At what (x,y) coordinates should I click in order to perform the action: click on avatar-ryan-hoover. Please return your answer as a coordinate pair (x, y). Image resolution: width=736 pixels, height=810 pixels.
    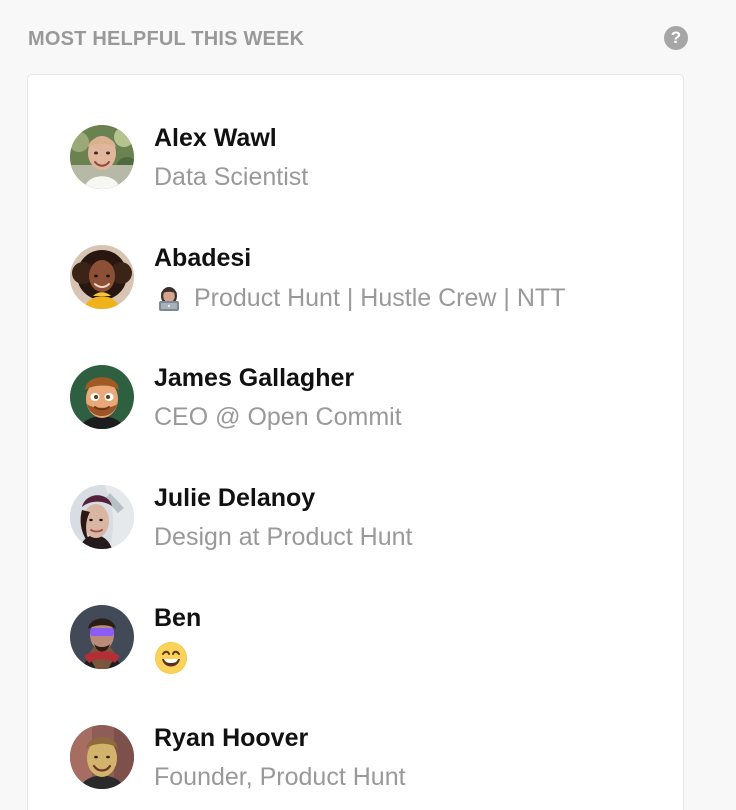
    Looking at the image, I should click on (102, 757).